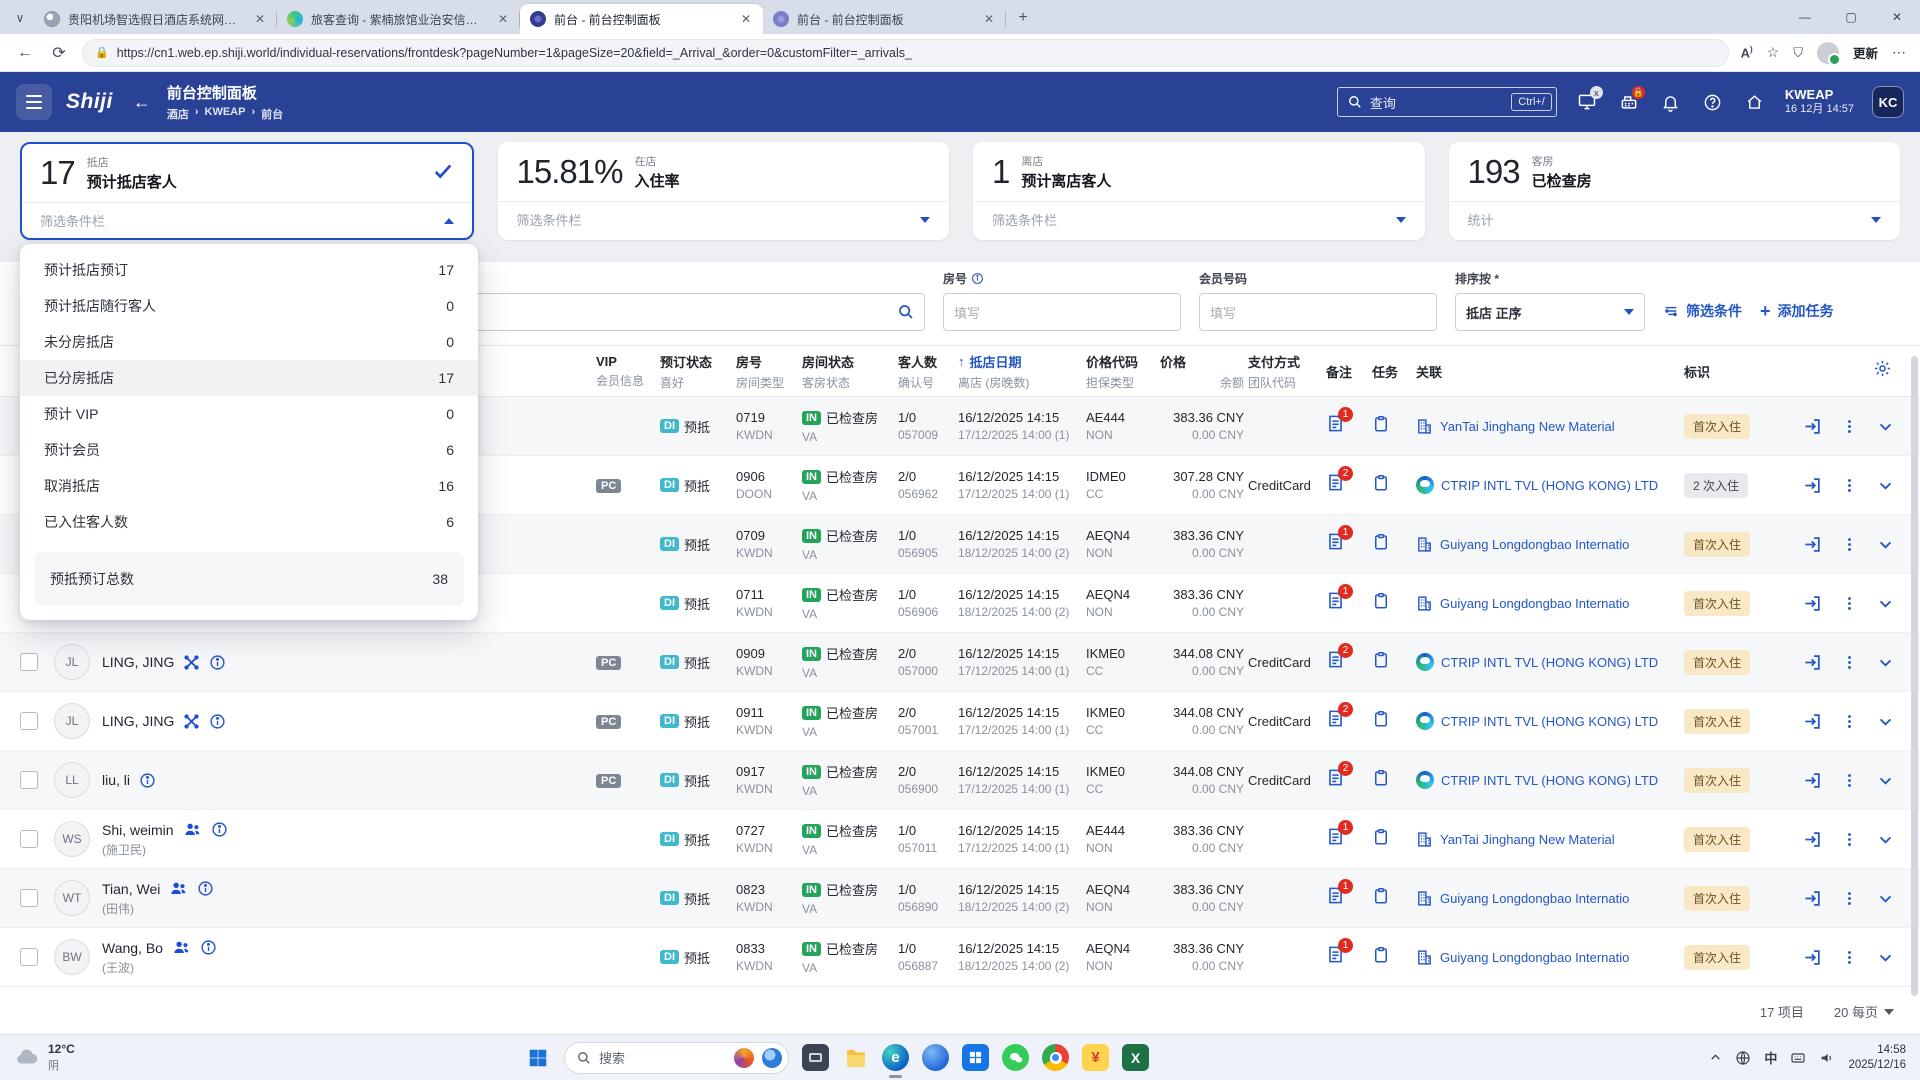  What do you see at coordinates (723, 219) in the screenshot?
I see `card-filter-toggle: 筛选条件栏` at bounding box center [723, 219].